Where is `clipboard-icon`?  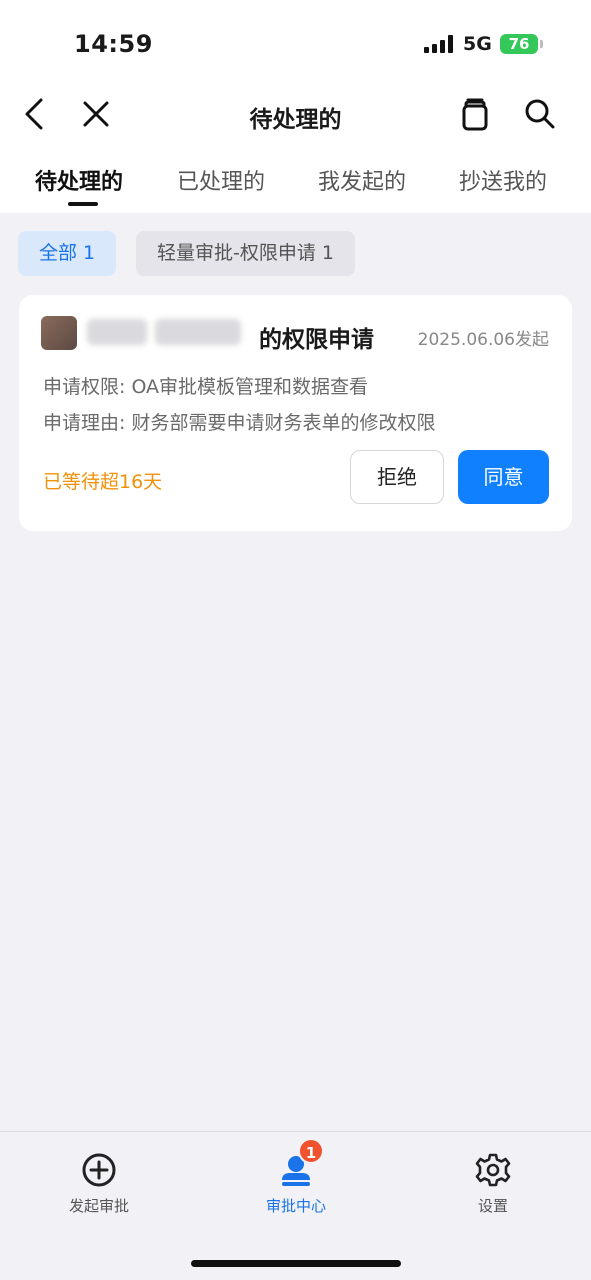 clipboard-icon is located at coordinates (475, 114).